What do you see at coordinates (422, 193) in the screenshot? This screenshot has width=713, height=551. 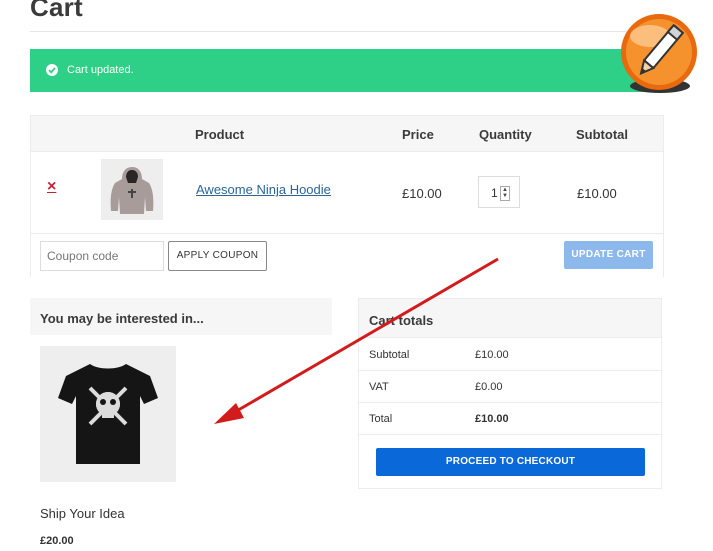 I see `product-price: £10.00` at bounding box center [422, 193].